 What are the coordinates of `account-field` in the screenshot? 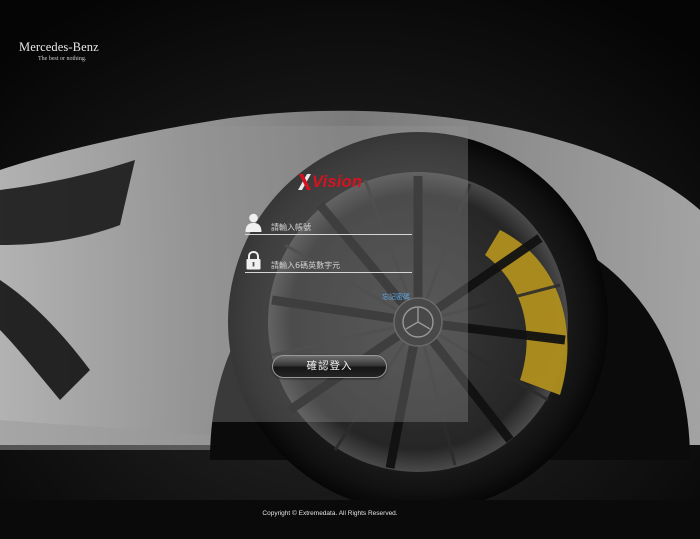 It's located at (328, 223).